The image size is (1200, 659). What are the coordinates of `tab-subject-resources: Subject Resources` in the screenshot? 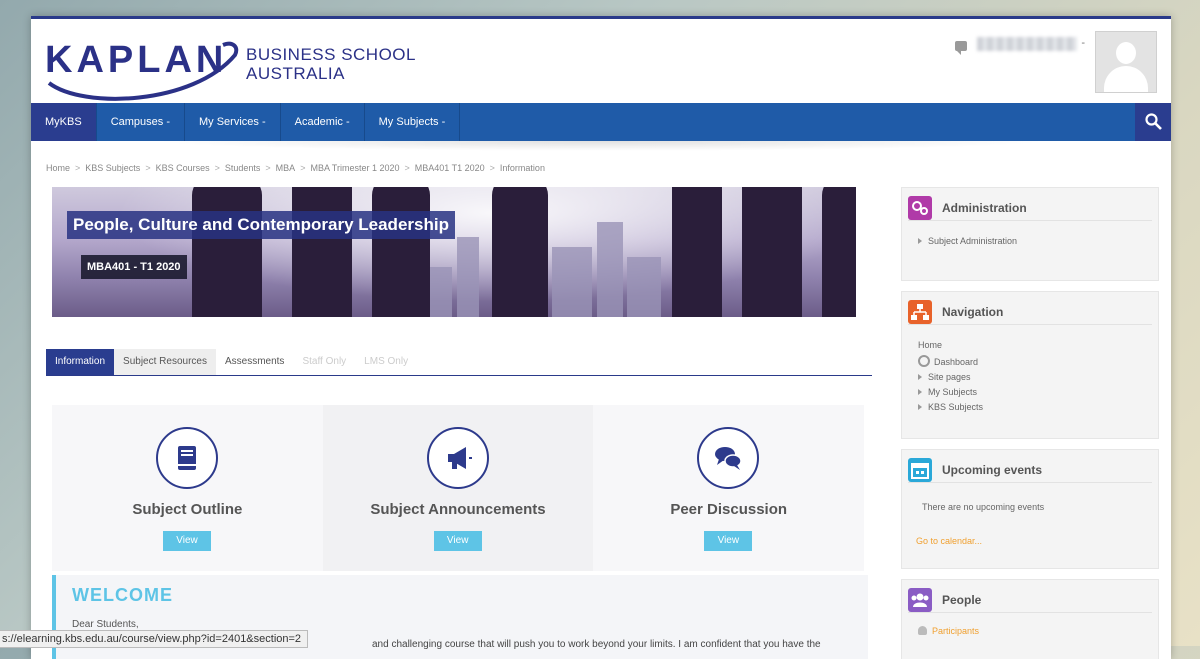 It's located at (165, 362).